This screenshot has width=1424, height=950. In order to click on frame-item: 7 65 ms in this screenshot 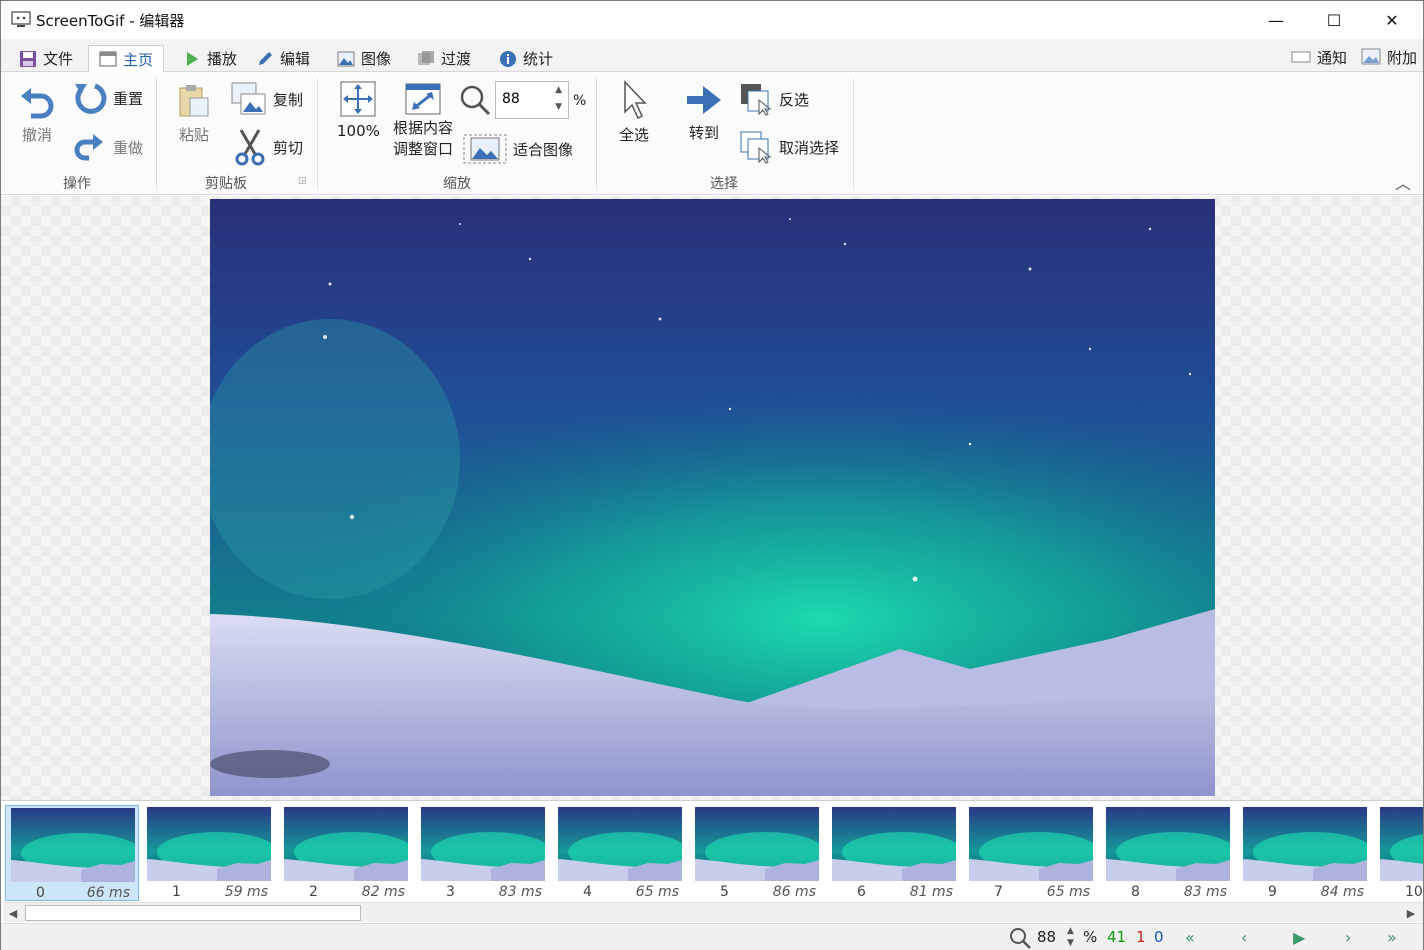, I will do `click(1031, 853)`.